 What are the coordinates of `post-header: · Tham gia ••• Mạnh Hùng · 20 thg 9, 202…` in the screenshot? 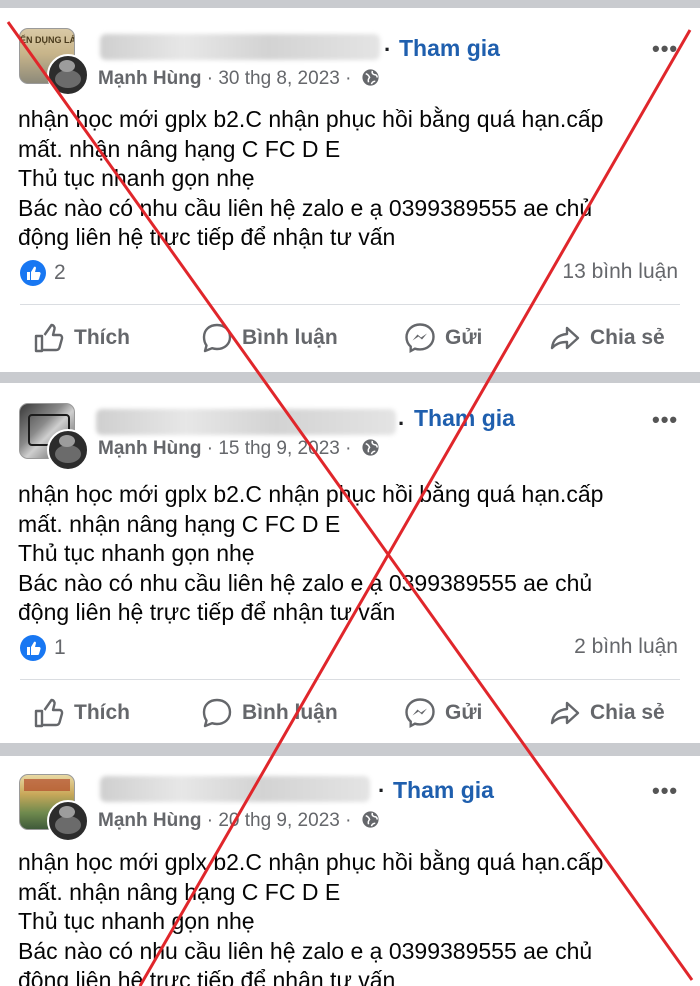 It's located at (350, 801).